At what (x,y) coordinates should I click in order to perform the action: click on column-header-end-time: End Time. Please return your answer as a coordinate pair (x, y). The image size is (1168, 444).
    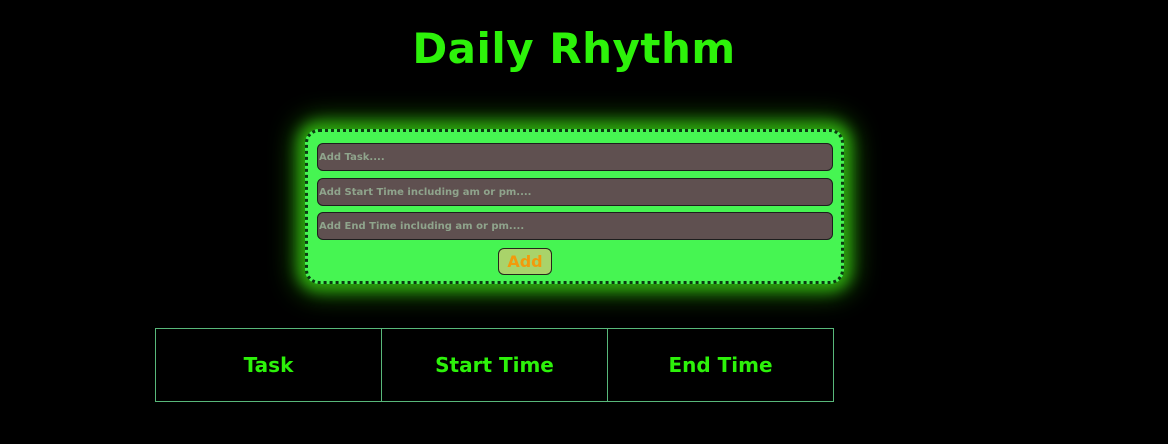
    Looking at the image, I should click on (720, 365).